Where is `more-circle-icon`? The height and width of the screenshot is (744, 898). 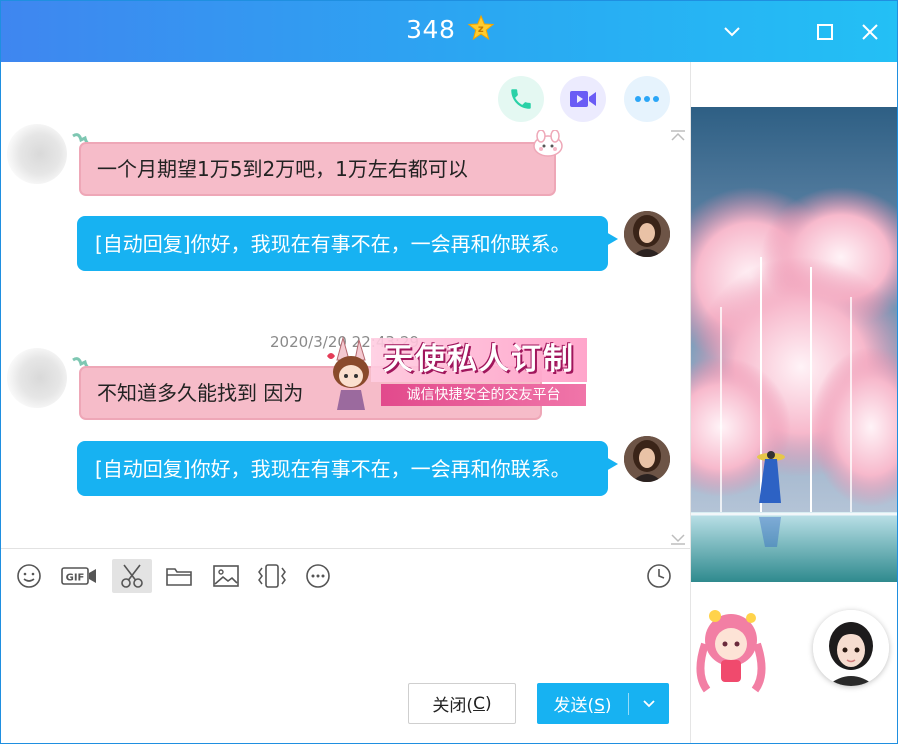
more-circle-icon is located at coordinates (318, 576).